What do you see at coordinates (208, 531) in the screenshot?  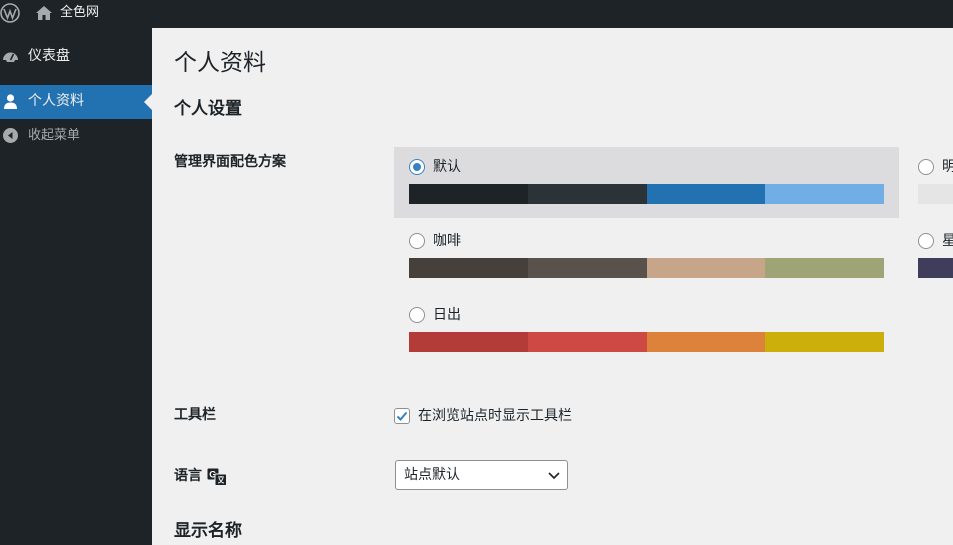 I see `section-title-display-name: 显示名称` at bounding box center [208, 531].